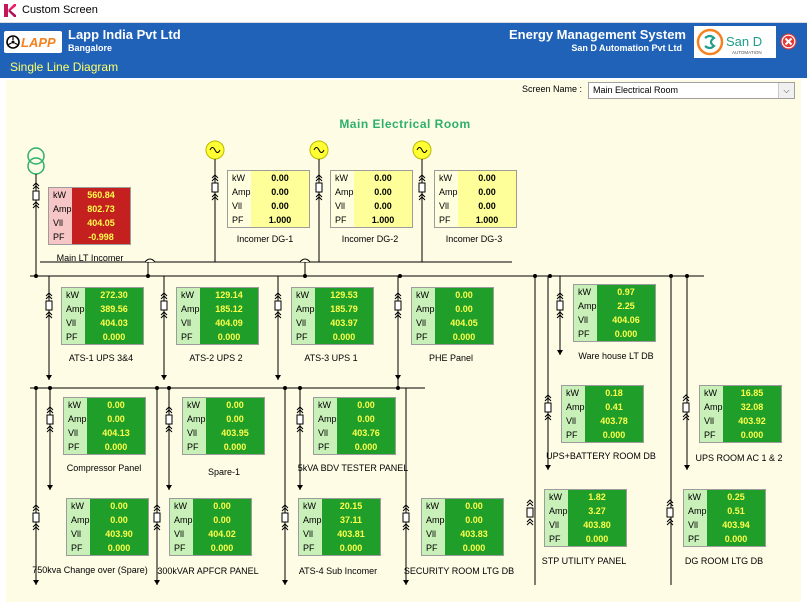  I want to click on wire-crossover, so click(305, 260).